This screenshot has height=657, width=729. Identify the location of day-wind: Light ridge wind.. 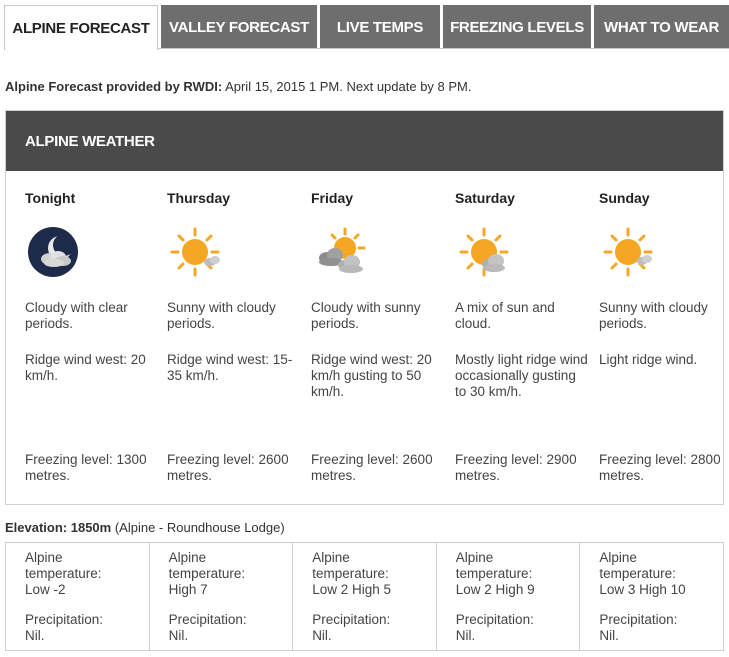
(648, 359).